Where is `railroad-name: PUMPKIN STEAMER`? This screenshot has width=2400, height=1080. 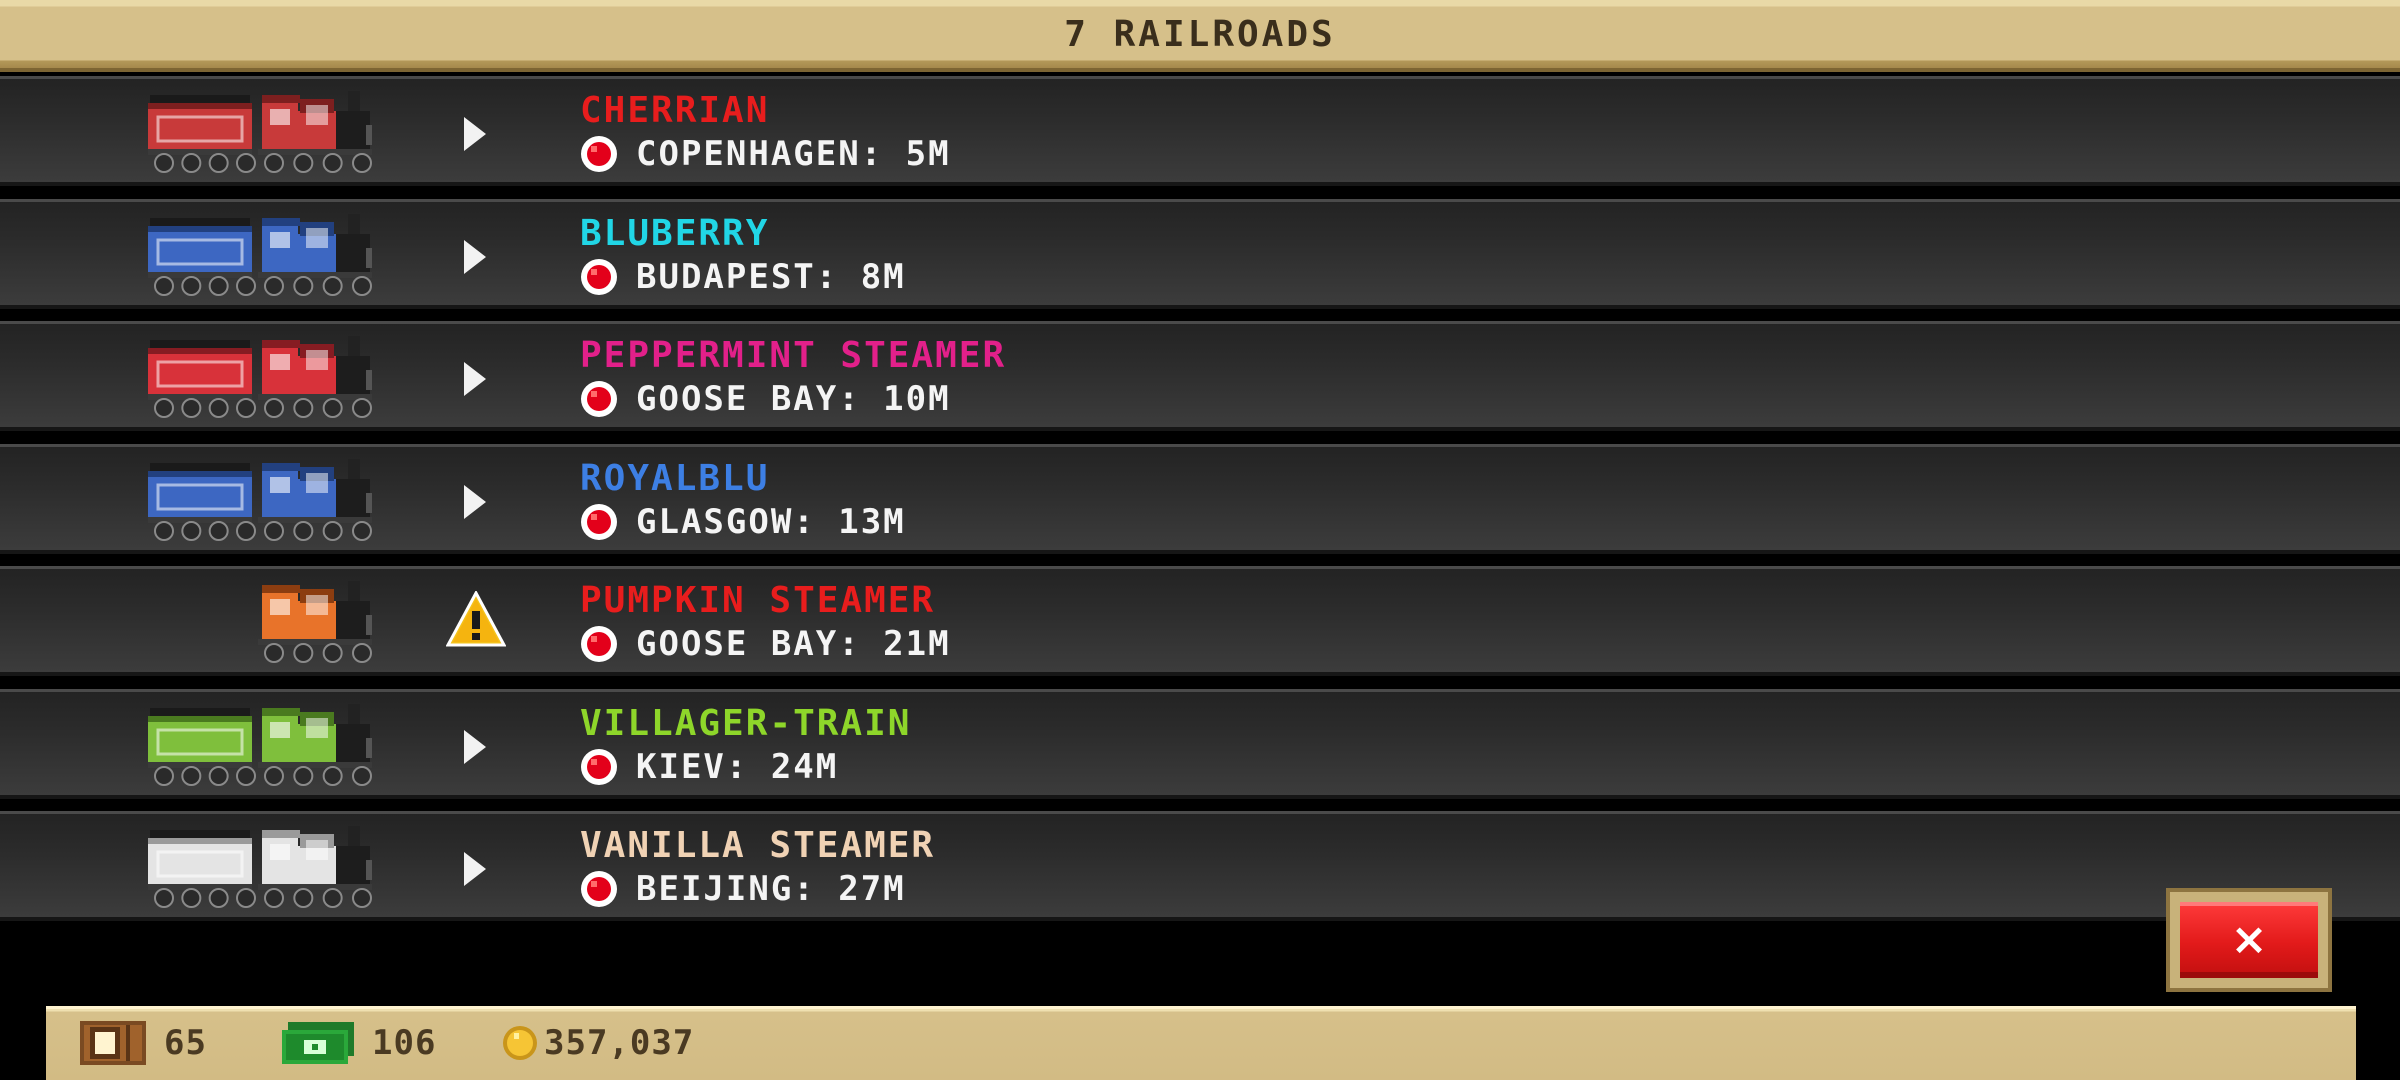 railroad-name: PUMPKIN STEAMER is located at coordinates (758, 600).